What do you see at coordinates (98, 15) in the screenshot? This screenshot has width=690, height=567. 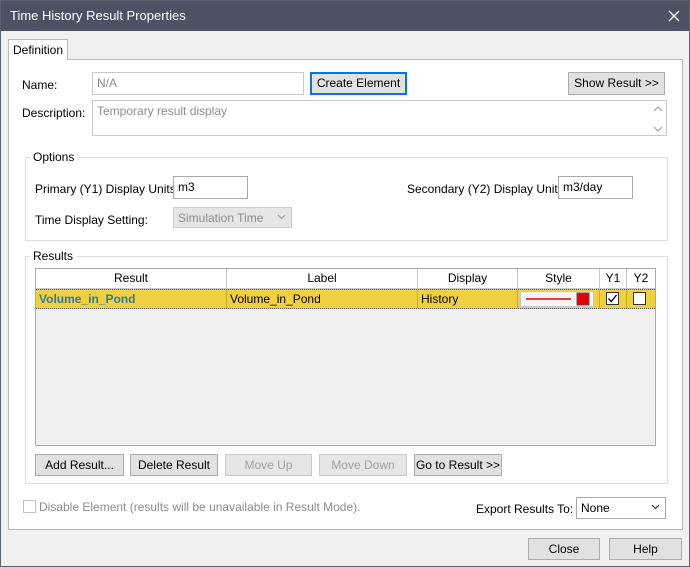 I see `window-title: Time History Result Properties` at bounding box center [98, 15].